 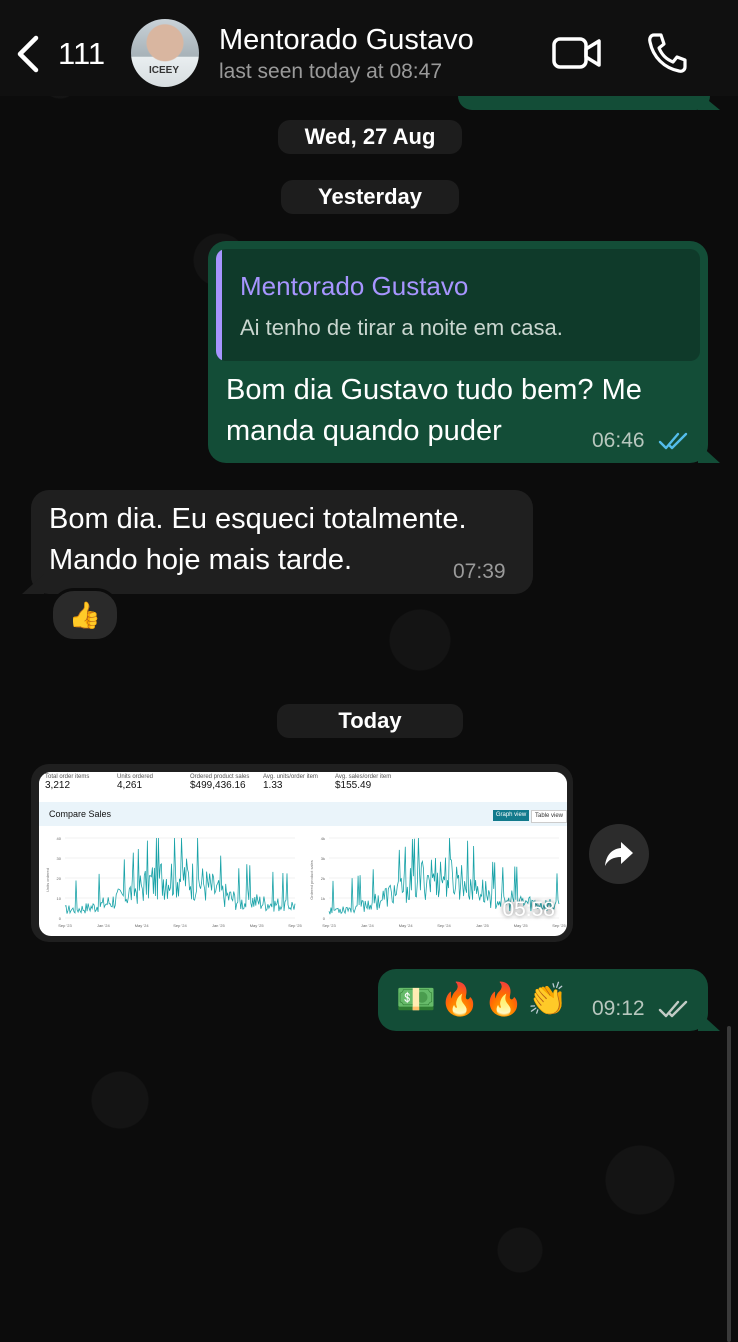 I want to click on last-seen-status: last seen today at 08:47, so click(x=330, y=71).